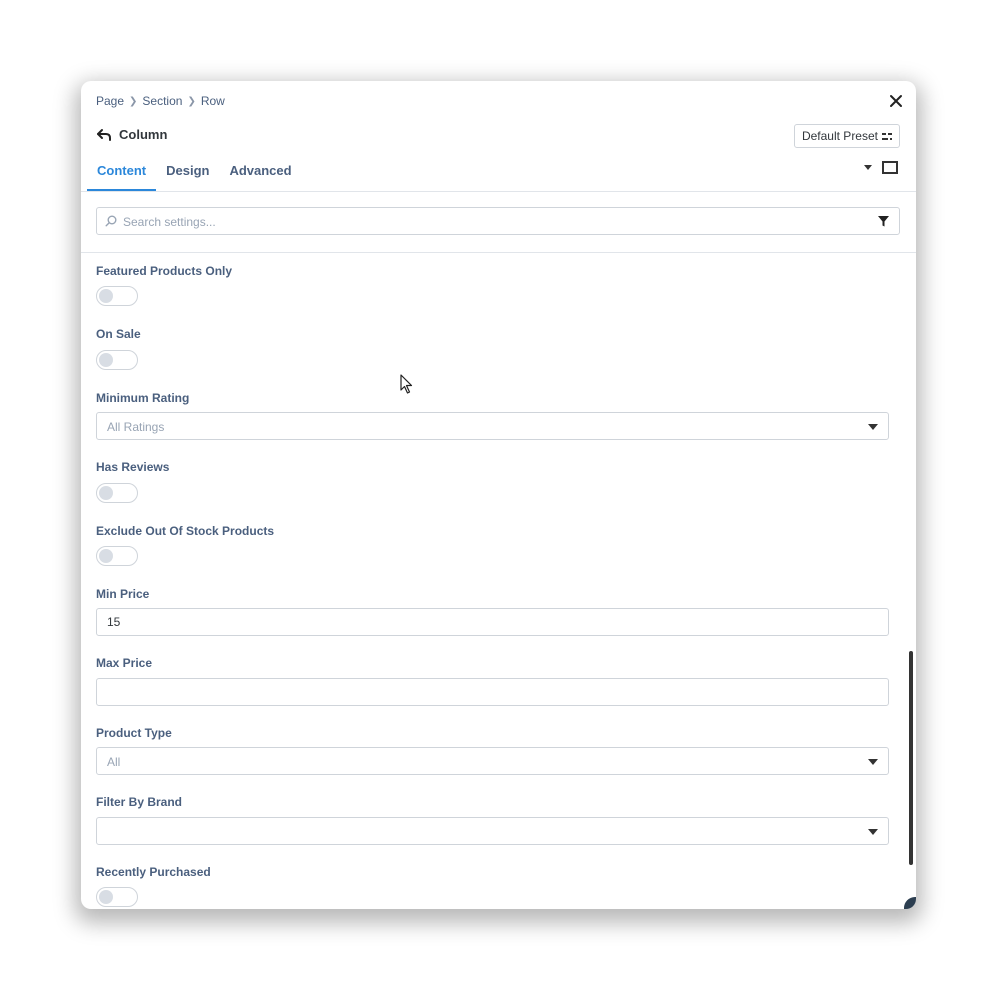 This screenshot has height=989, width=996. I want to click on exclude-out-of-stock-label: Exclude Out Of Stock Products, so click(185, 531).